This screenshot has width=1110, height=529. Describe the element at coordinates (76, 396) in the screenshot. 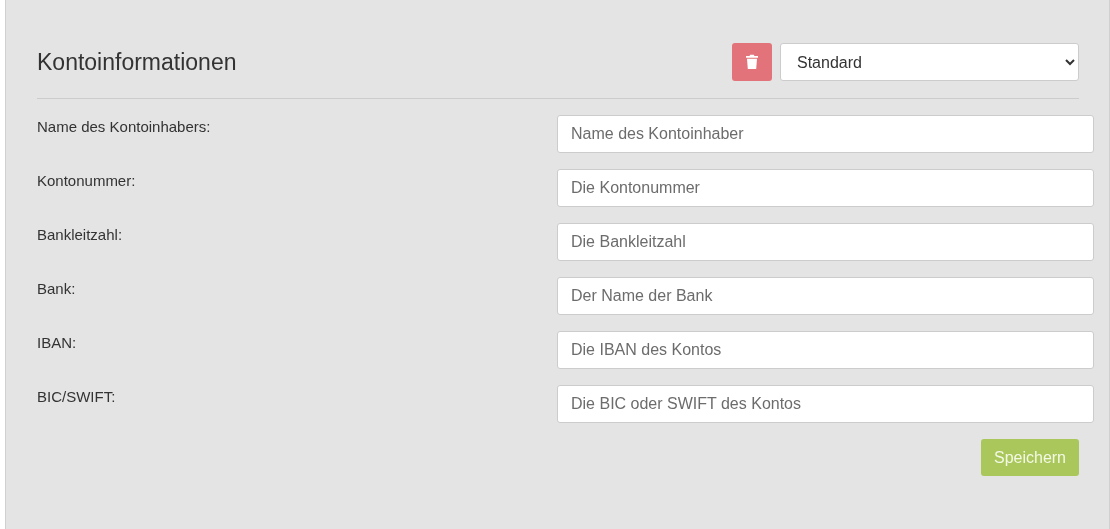

I see `field-label: BIC/SWIFT:` at that location.